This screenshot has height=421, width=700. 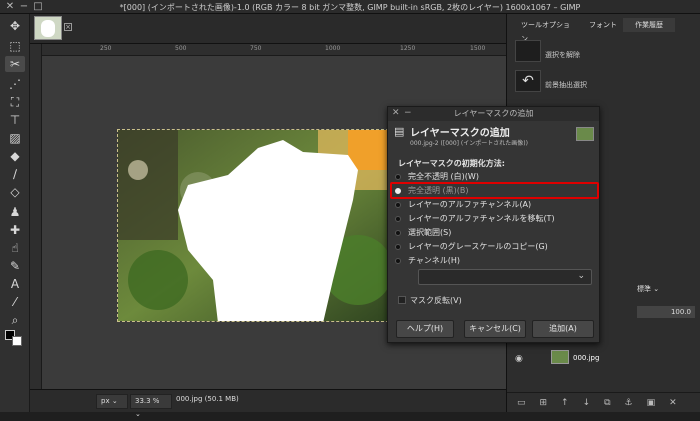 I want to click on layer-name: 000.jpg, so click(x=586, y=358).